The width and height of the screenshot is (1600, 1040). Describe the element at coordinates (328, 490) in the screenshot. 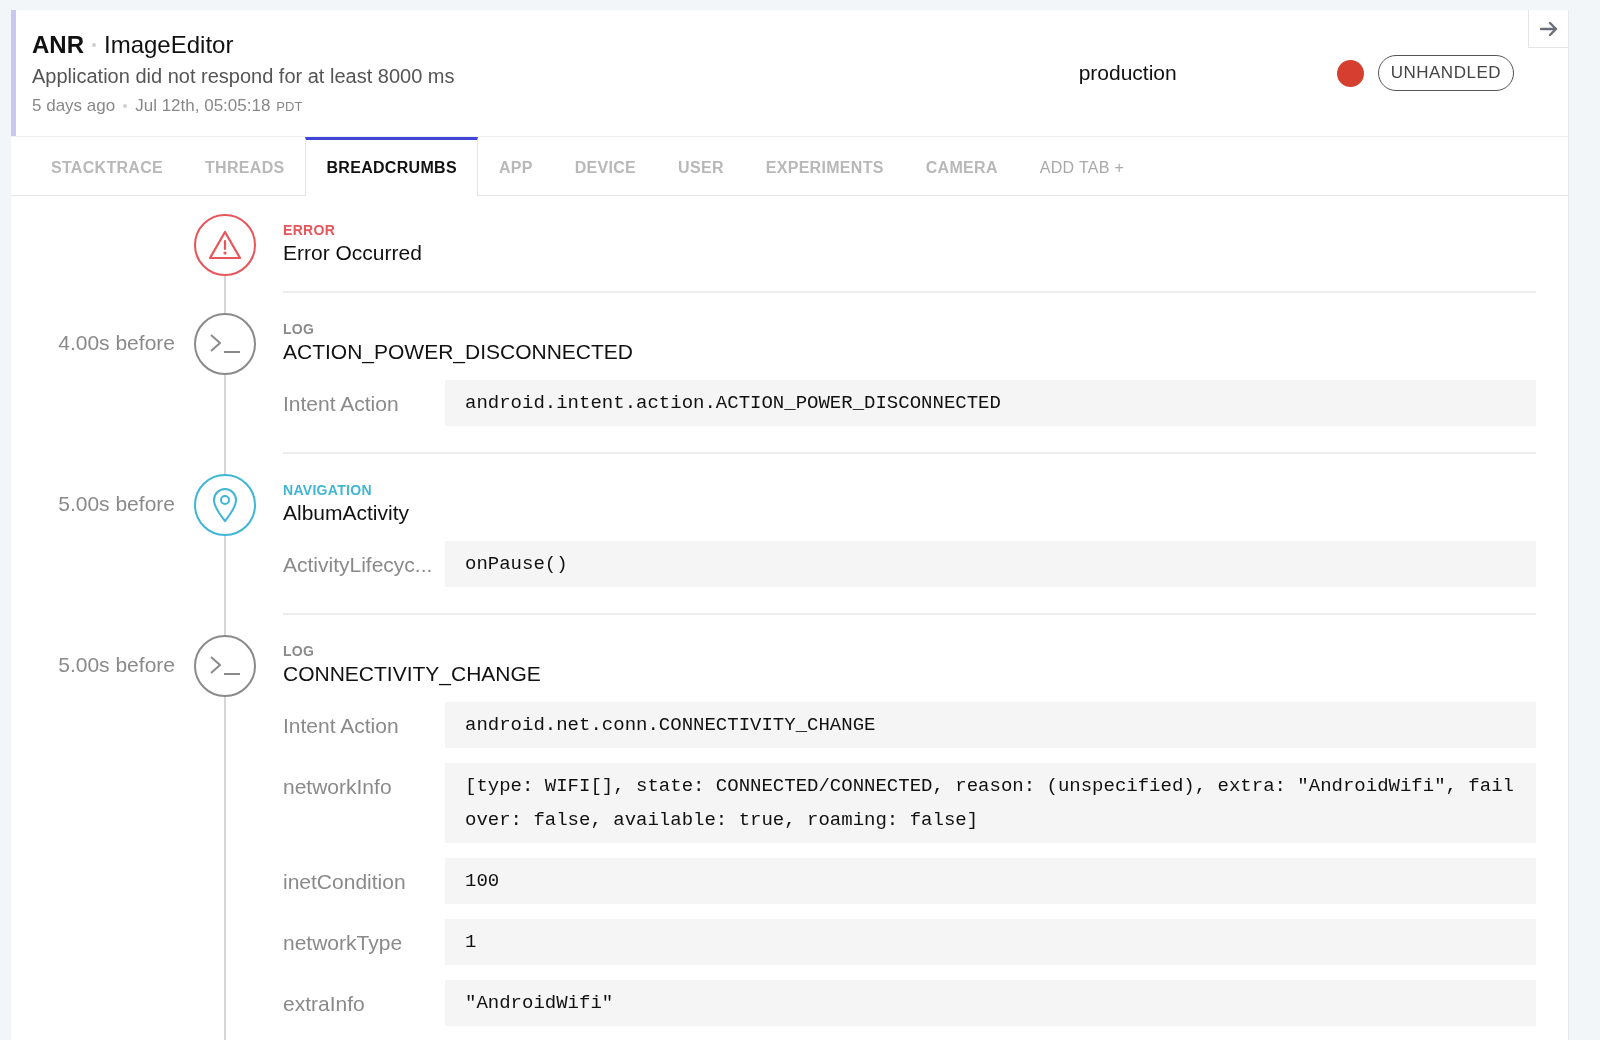

I see `breadcrumb-category: NAVIGATION` at that location.